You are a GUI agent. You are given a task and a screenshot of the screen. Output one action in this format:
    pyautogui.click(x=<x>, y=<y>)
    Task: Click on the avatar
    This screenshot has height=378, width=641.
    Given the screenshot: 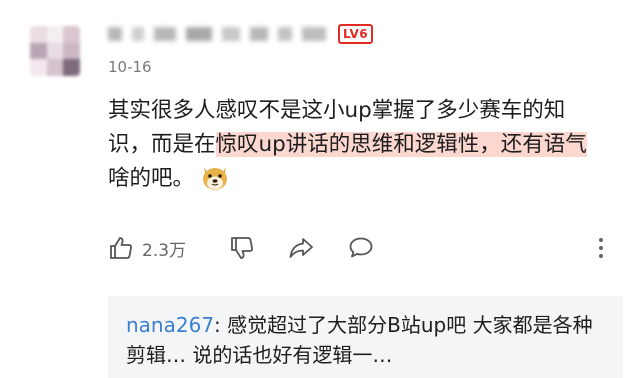 What is the action you would take?
    pyautogui.click(x=55, y=51)
    